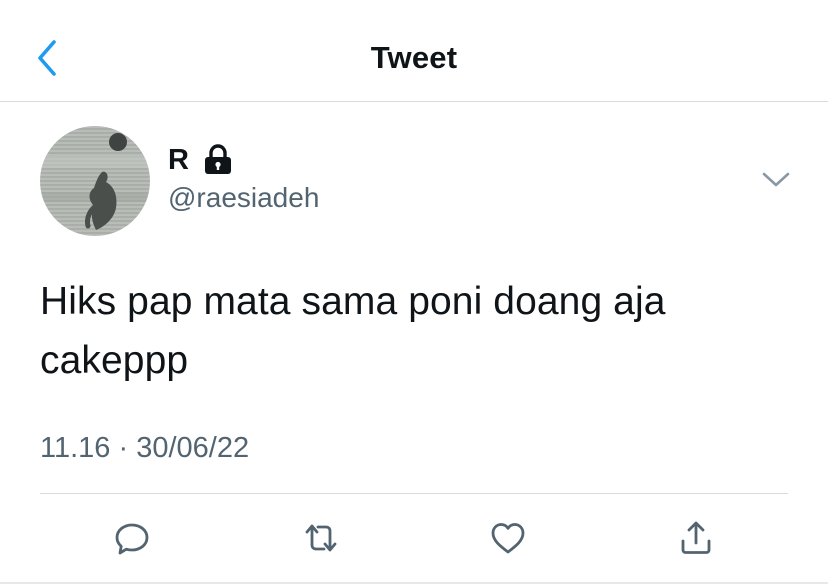  What do you see at coordinates (200, 160) in the screenshot?
I see `display-name-row: R` at bounding box center [200, 160].